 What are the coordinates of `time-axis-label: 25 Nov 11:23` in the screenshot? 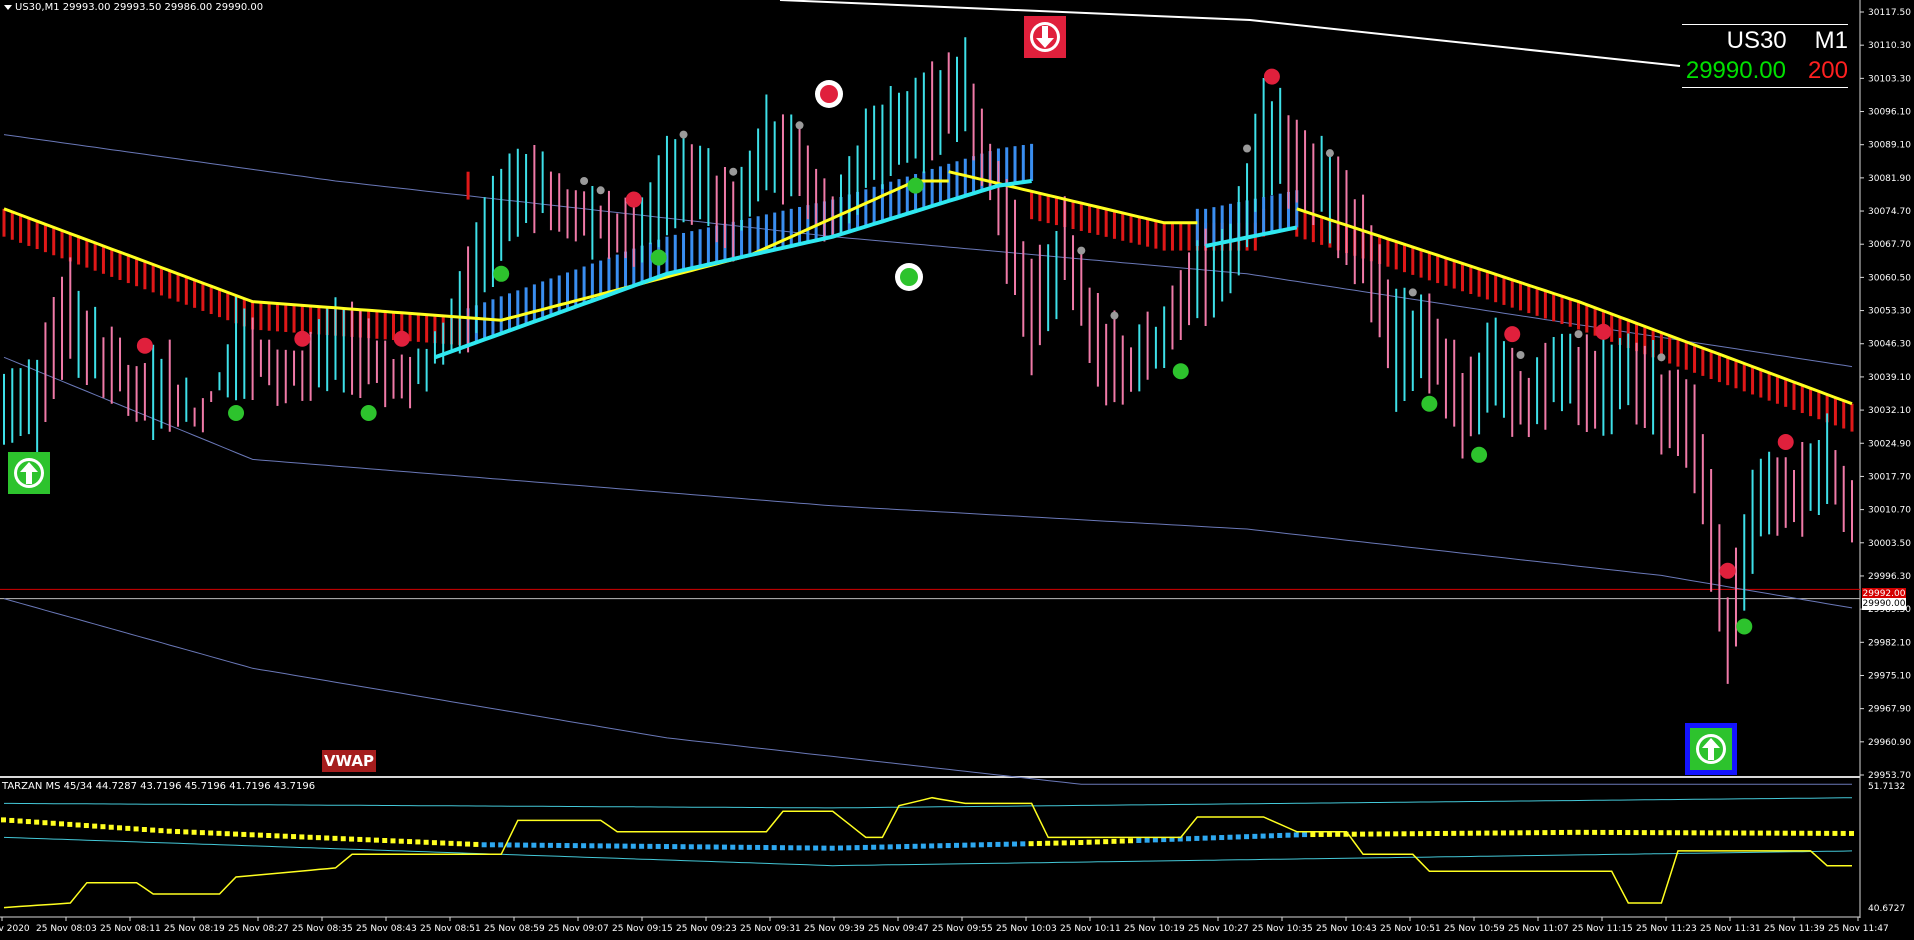 It's located at (1666, 929).